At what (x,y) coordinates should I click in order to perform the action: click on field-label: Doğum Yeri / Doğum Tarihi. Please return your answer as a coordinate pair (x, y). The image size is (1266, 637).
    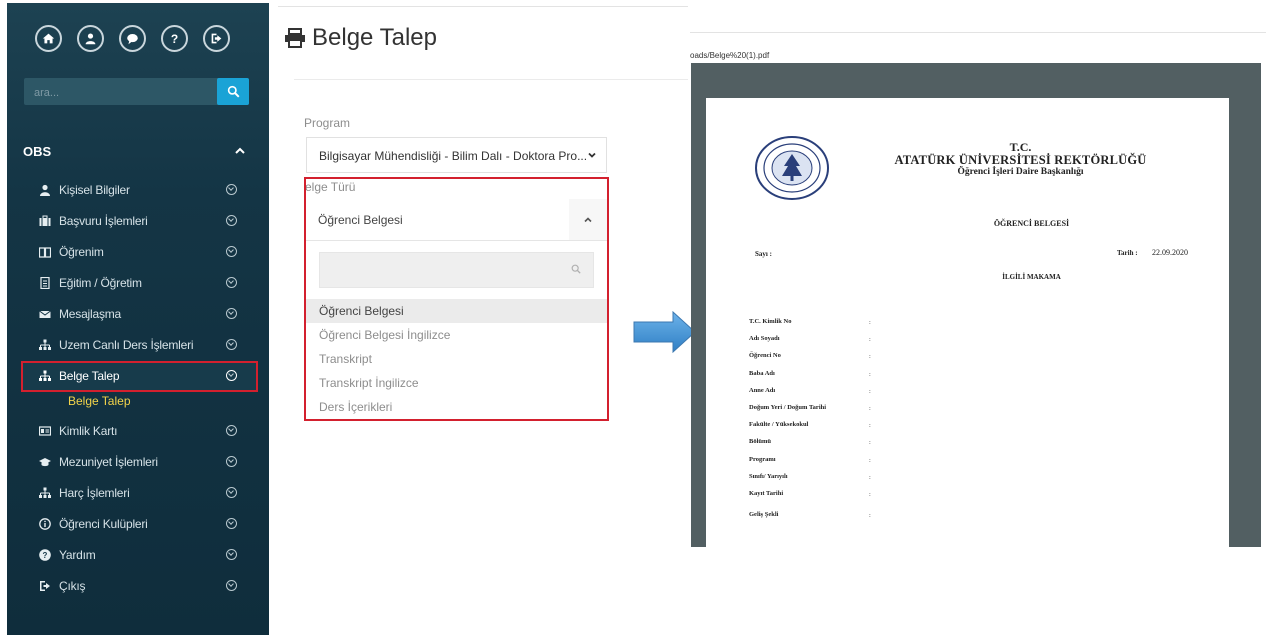
    Looking at the image, I should click on (788, 407).